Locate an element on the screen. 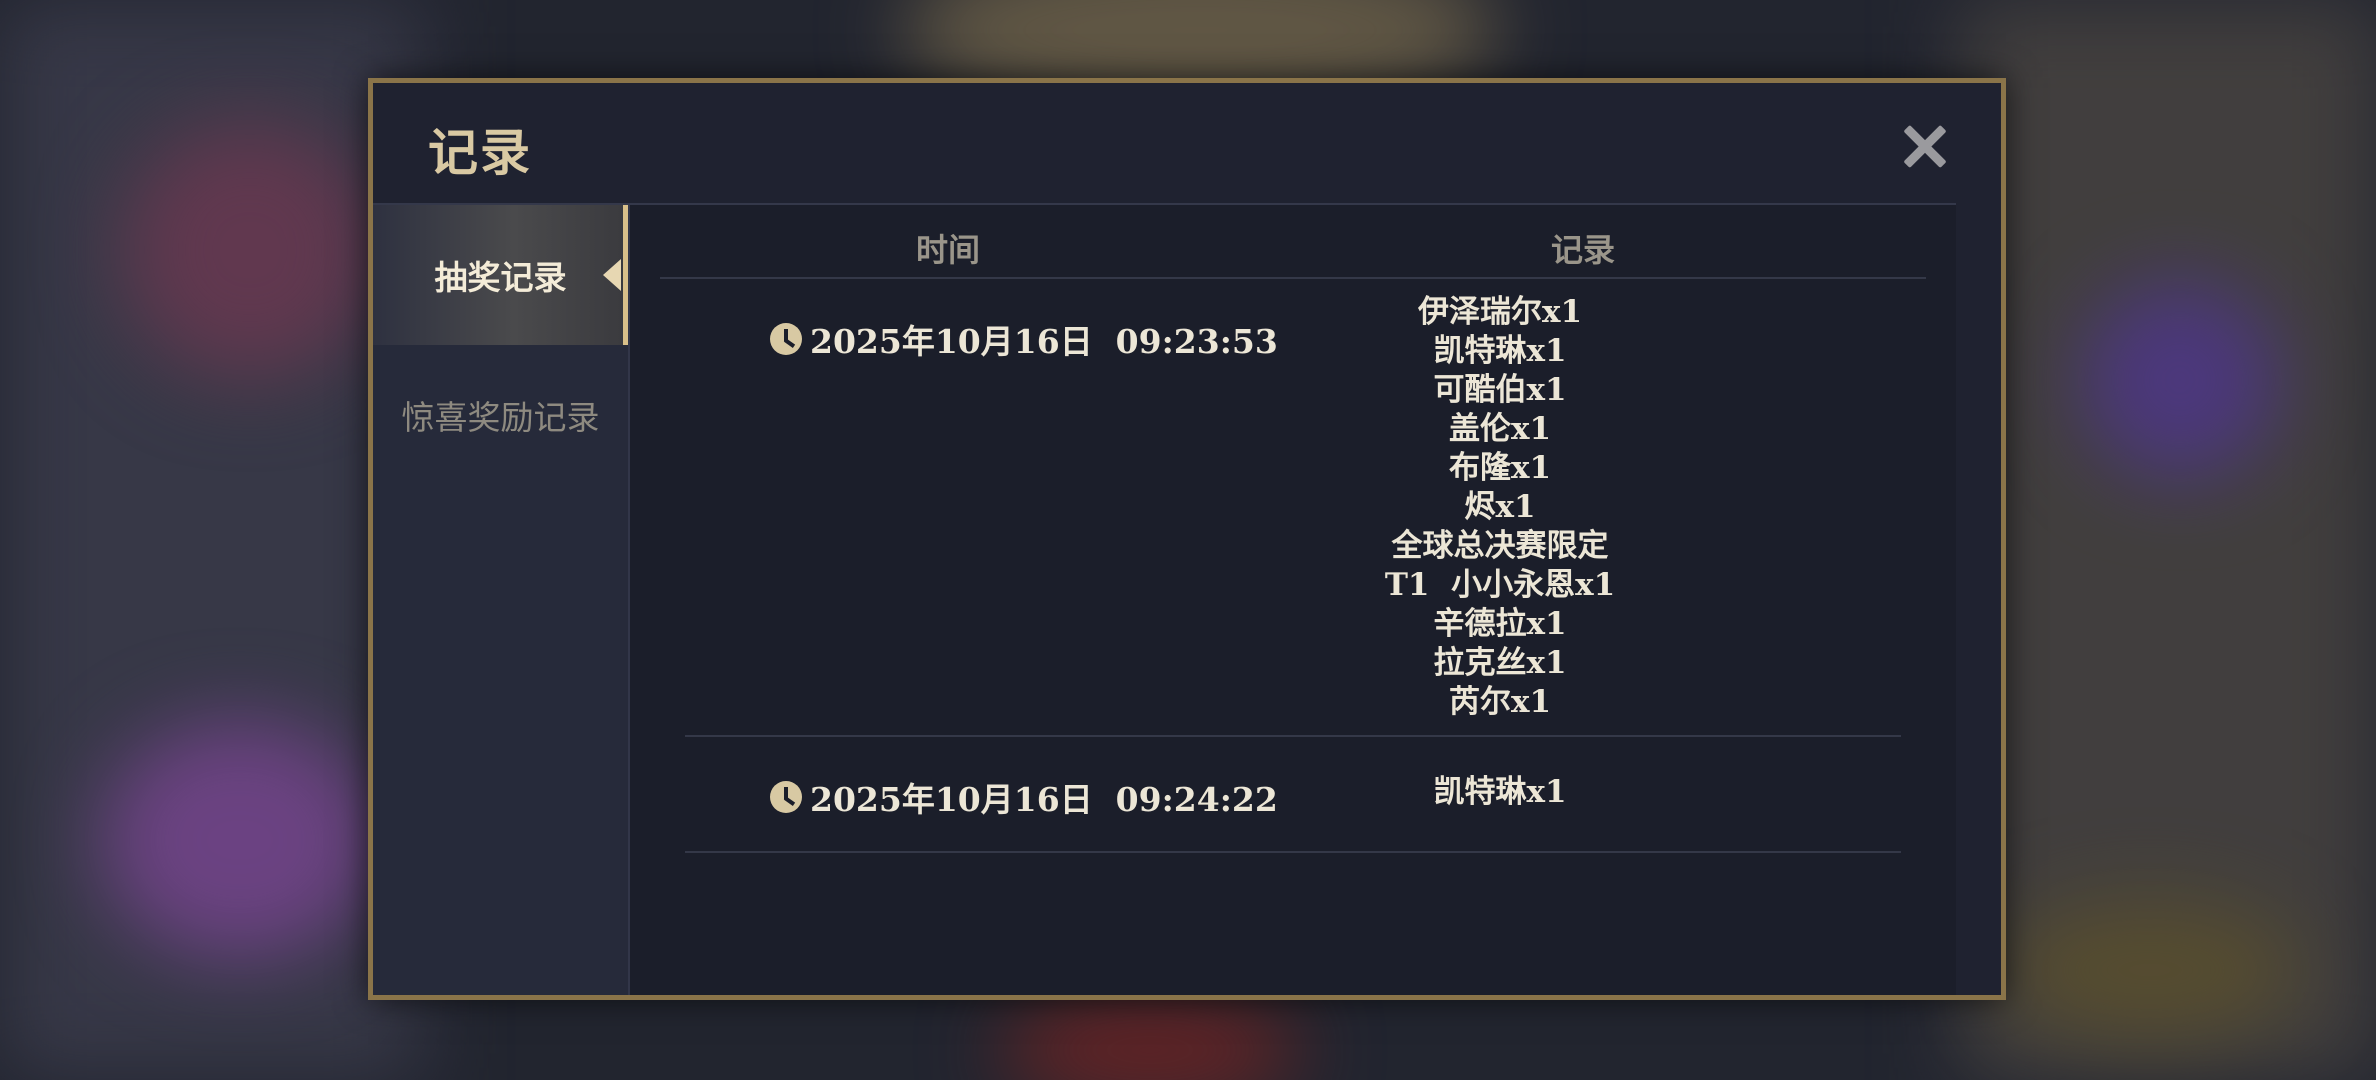 The image size is (2376, 1080). tab-label: 抽奖记录 is located at coordinates (500, 277).